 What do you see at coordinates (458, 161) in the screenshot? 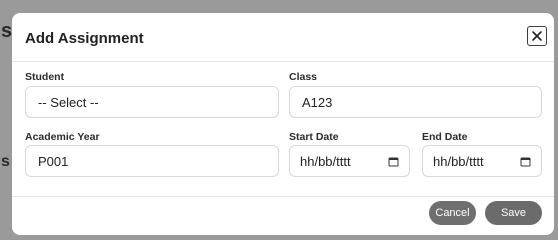
I see `end-date-value: hh/bb/tttt` at bounding box center [458, 161].